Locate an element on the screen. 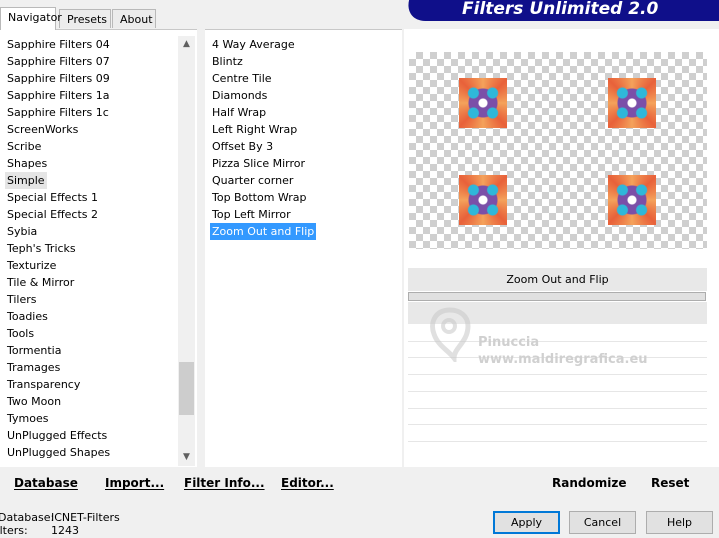 The image size is (719, 538). database-value: ICNET-Filters is located at coordinates (85, 517).